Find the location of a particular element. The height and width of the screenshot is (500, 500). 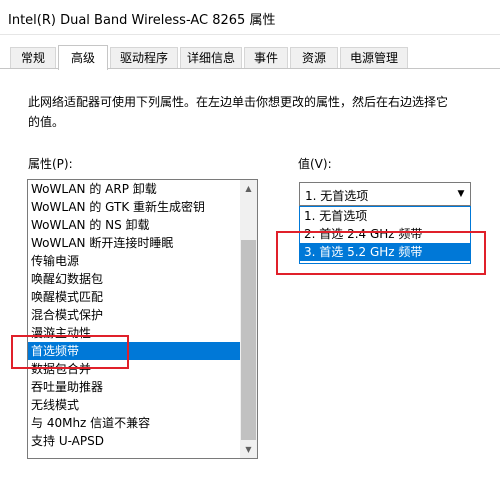

list-item: WoWLAN 的 GTK 重新生成密钥 is located at coordinates (134, 207).